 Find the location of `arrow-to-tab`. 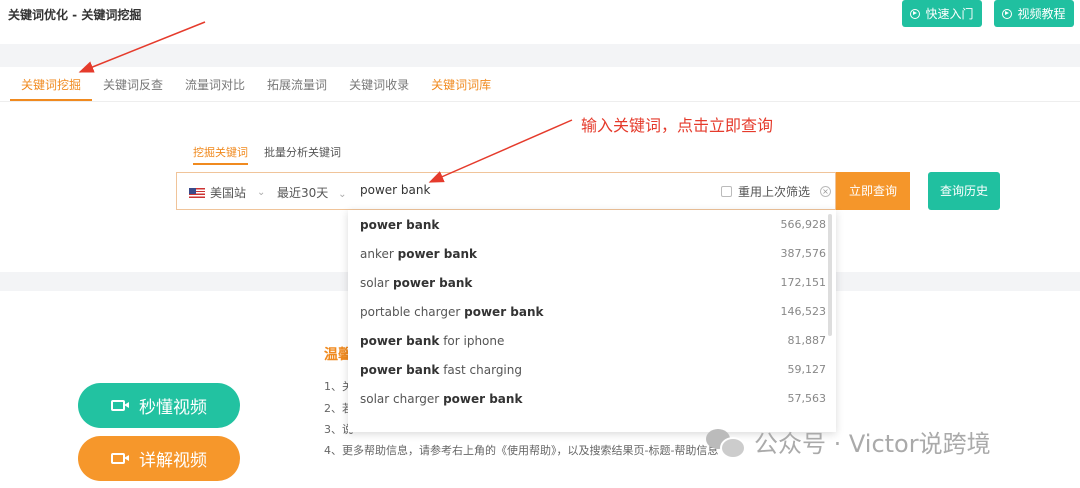

arrow-to-tab is located at coordinates (142, 47).